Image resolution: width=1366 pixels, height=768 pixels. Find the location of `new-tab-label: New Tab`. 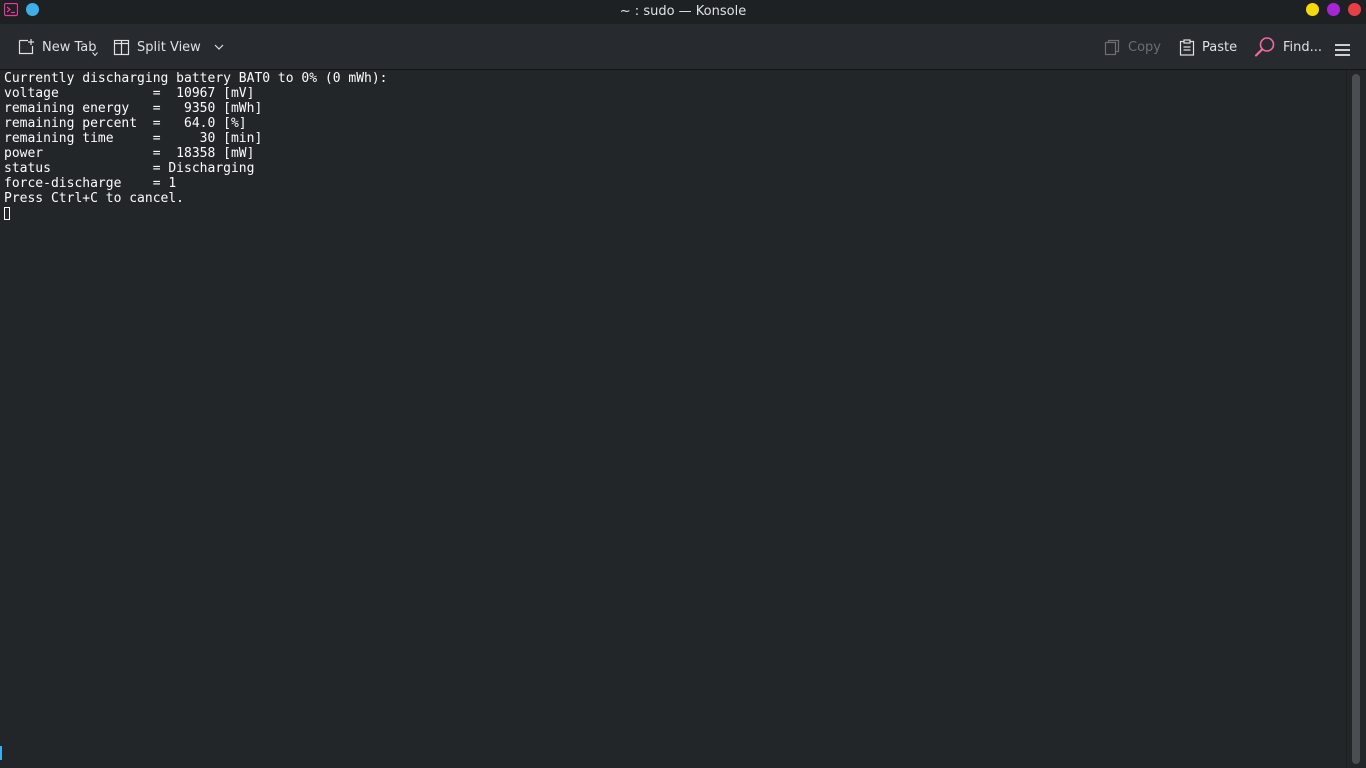

new-tab-label: New Tab is located at coordinates (69, 47).